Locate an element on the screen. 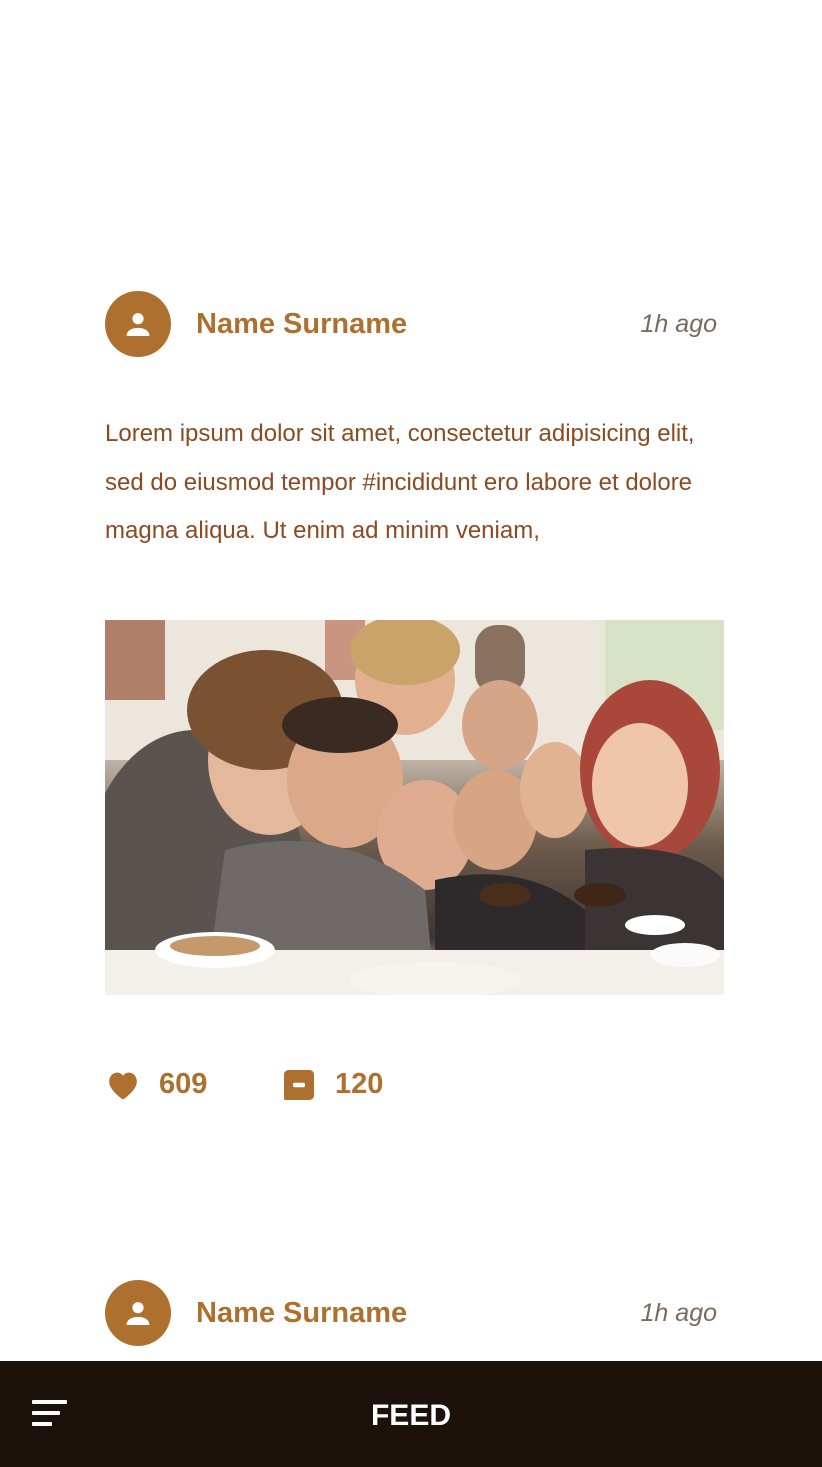 This screenshot has width=822, height=1467. comment-icon is located at coordinates (299, 1084).